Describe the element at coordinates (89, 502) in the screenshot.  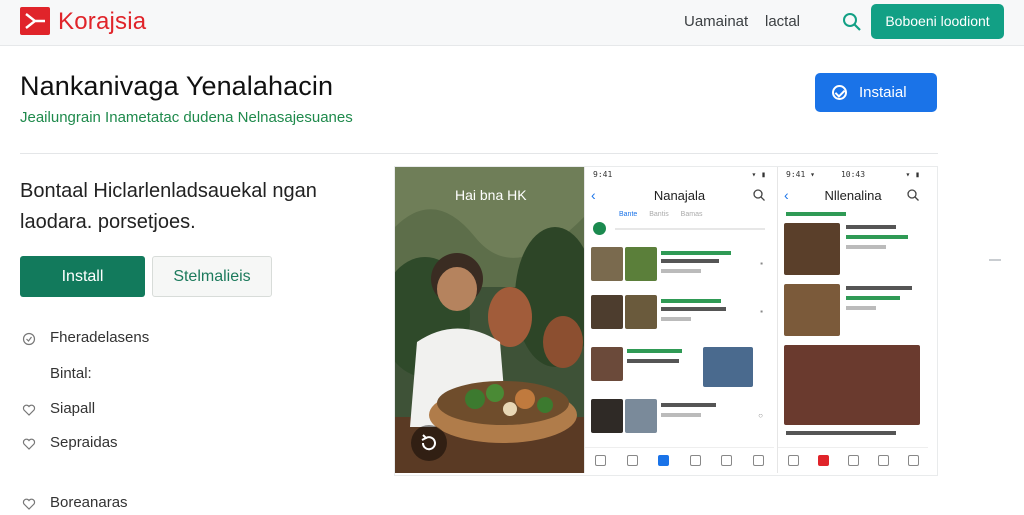
I see `feature-label: Boreanaras` at that location.